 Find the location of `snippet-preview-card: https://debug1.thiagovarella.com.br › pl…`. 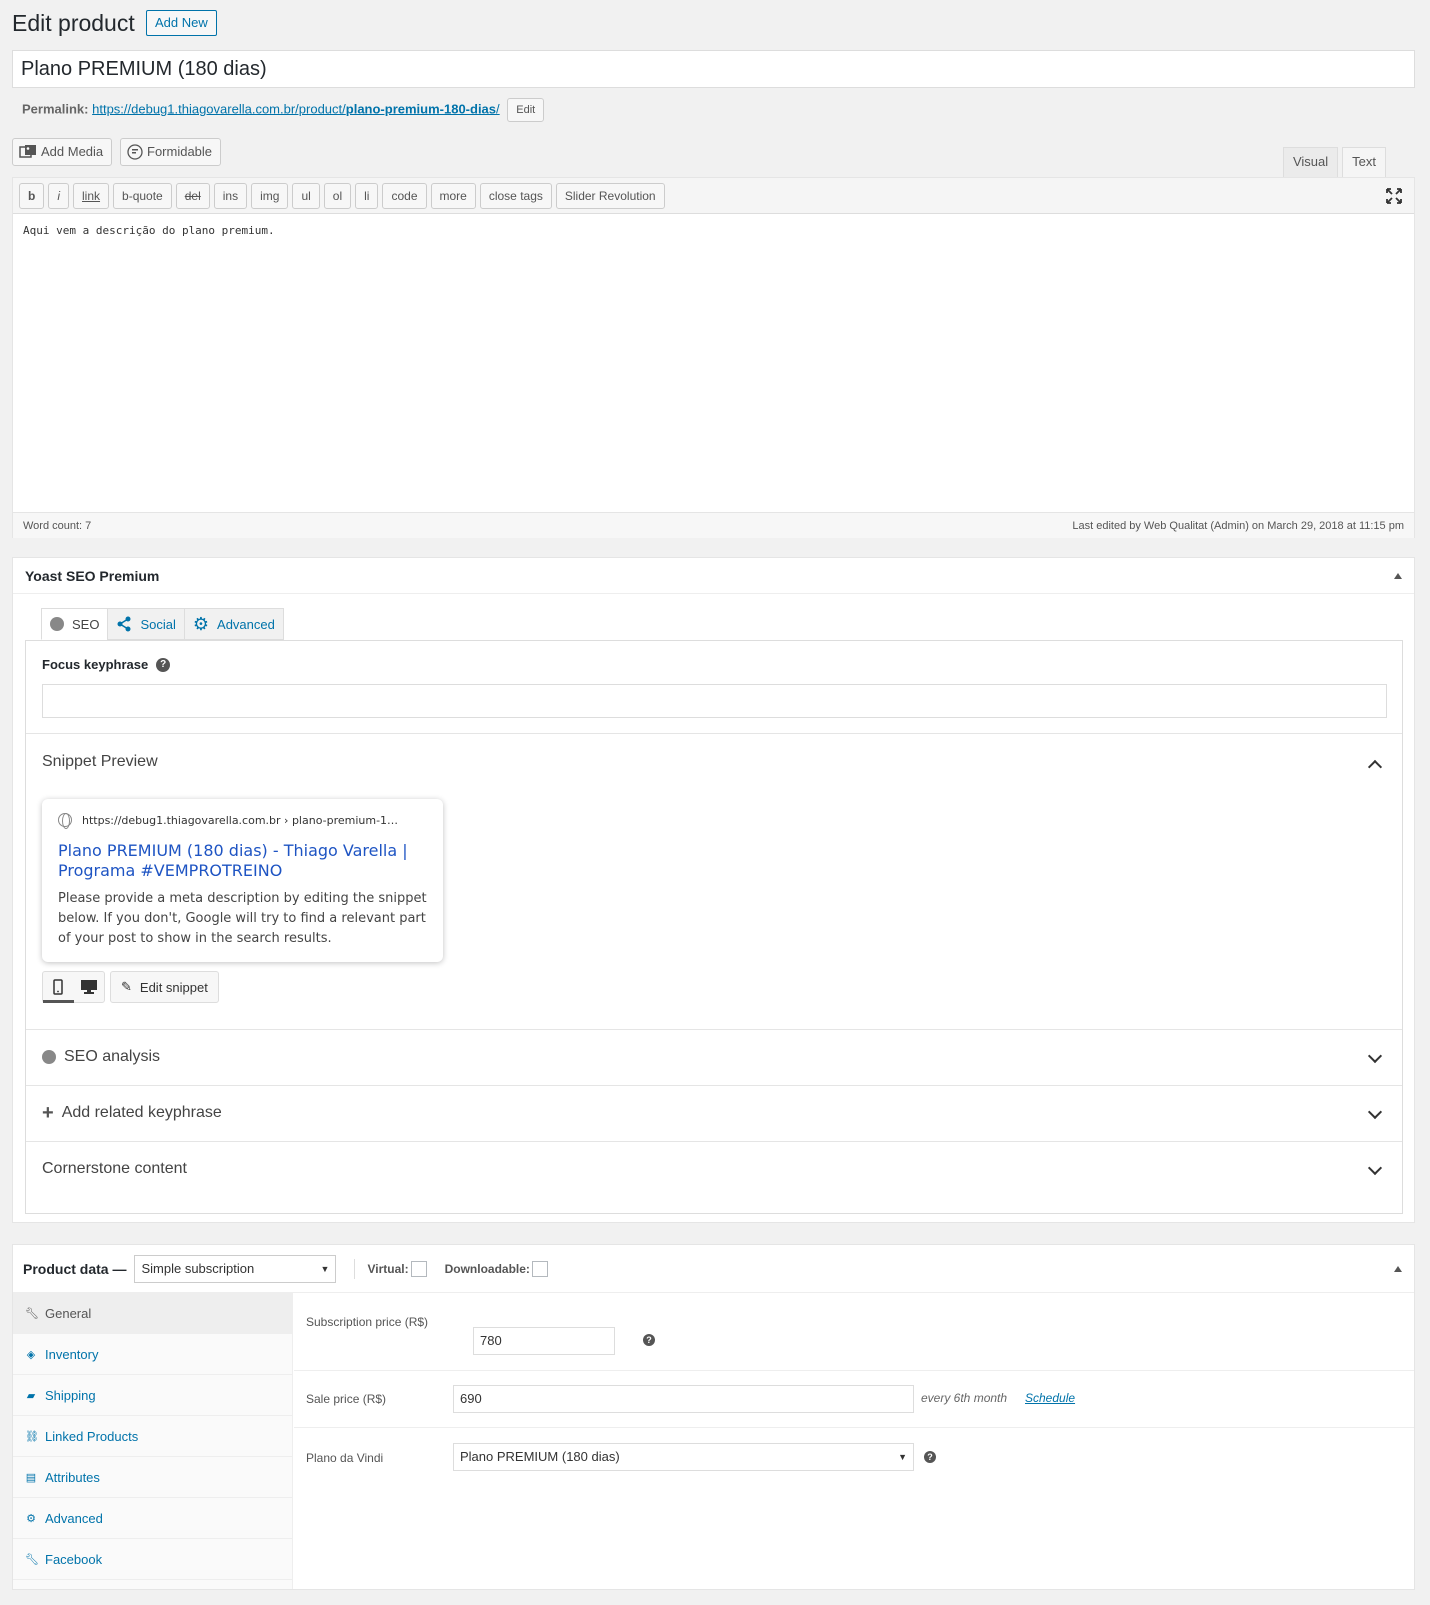

snippet-preview-card: https://debug1.thiagovarella.com.br › pl… is located at coordinates (242, 880).